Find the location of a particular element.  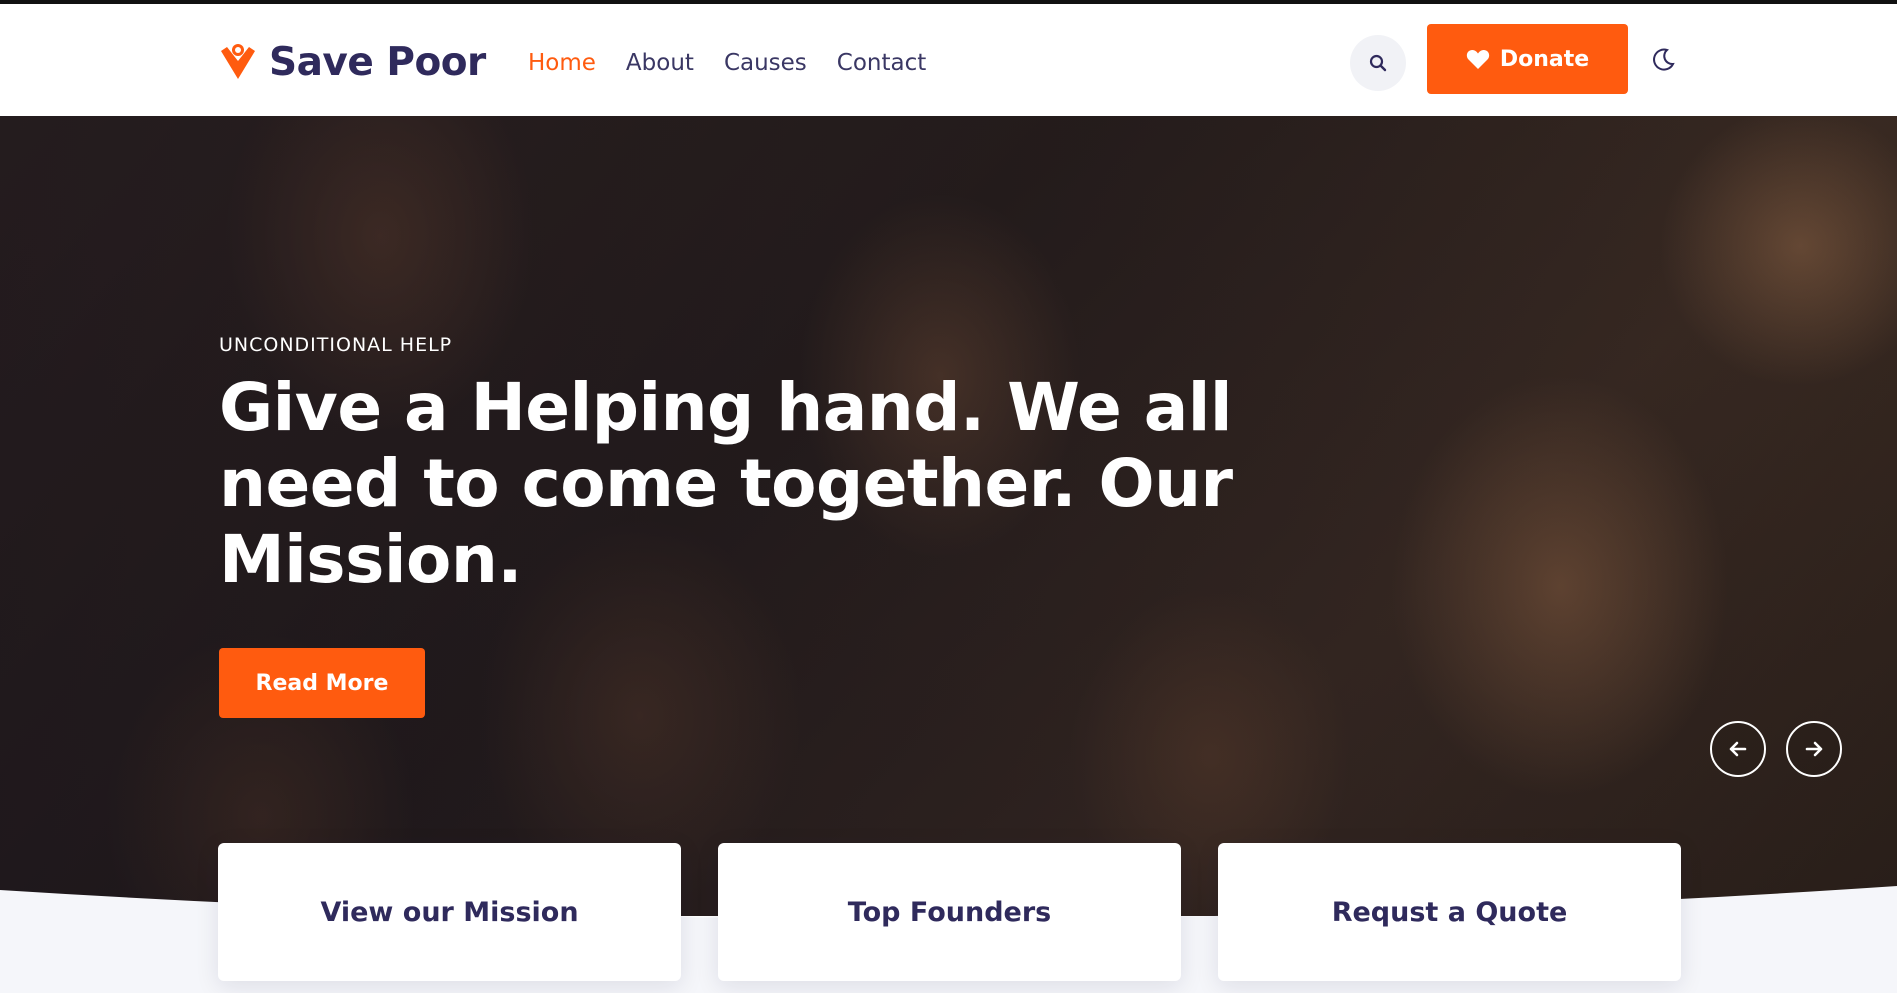

card-request-quote: Requst a Quote is located at coordinates (1449, 912).